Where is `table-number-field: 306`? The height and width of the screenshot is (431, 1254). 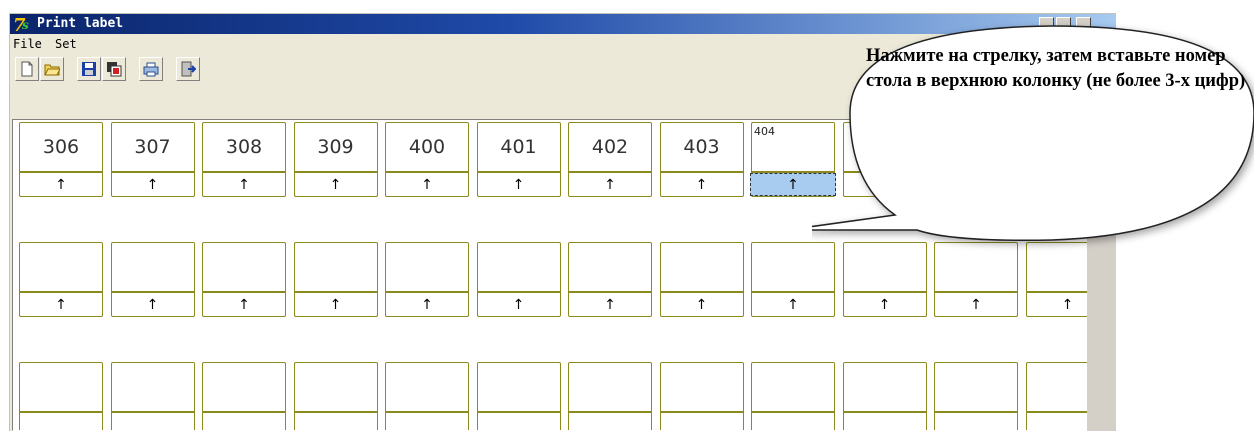 table-number-field: 306 is located at coordinates (61, 147).